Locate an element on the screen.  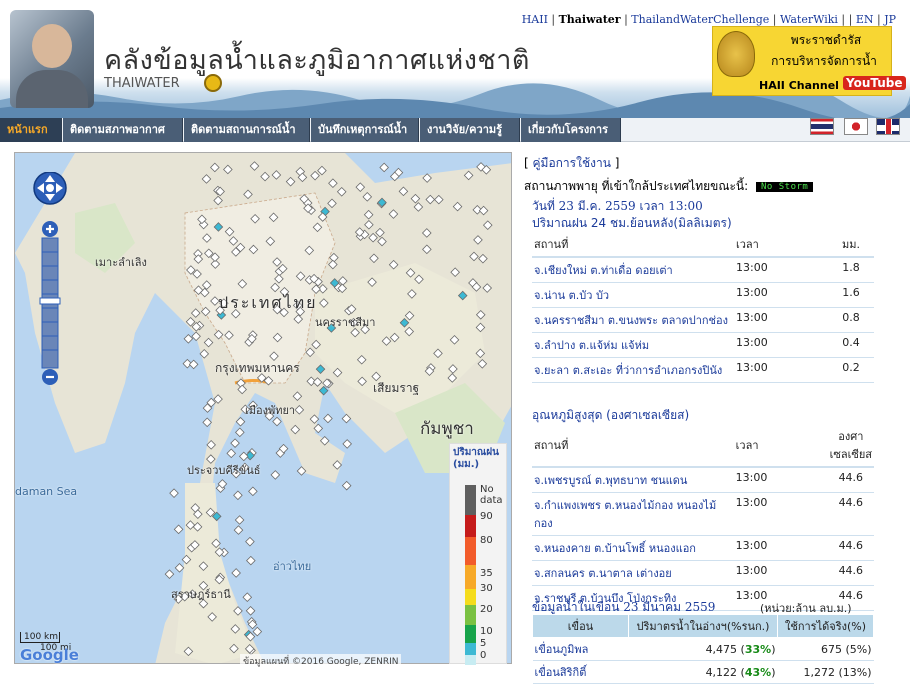
site-subtitle: THAIWATER is located at coordinates (142, 83).